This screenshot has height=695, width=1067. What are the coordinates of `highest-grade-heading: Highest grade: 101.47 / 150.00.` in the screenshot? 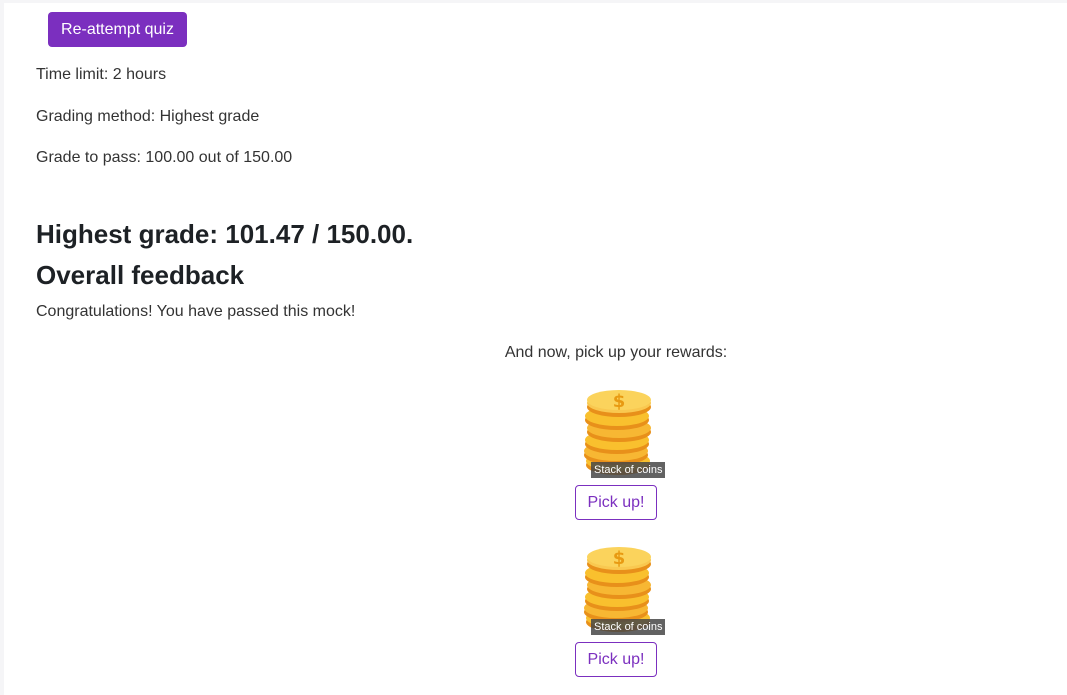 It's located at (225, 234).